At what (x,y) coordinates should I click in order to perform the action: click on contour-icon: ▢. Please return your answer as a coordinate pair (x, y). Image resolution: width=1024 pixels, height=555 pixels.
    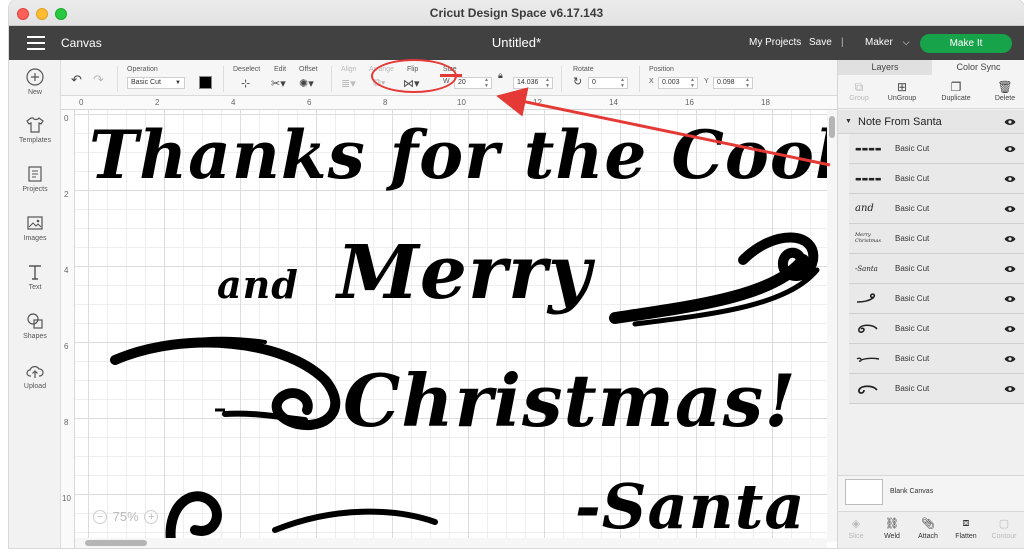
    Looking at the image, I should click on (1004, 524).